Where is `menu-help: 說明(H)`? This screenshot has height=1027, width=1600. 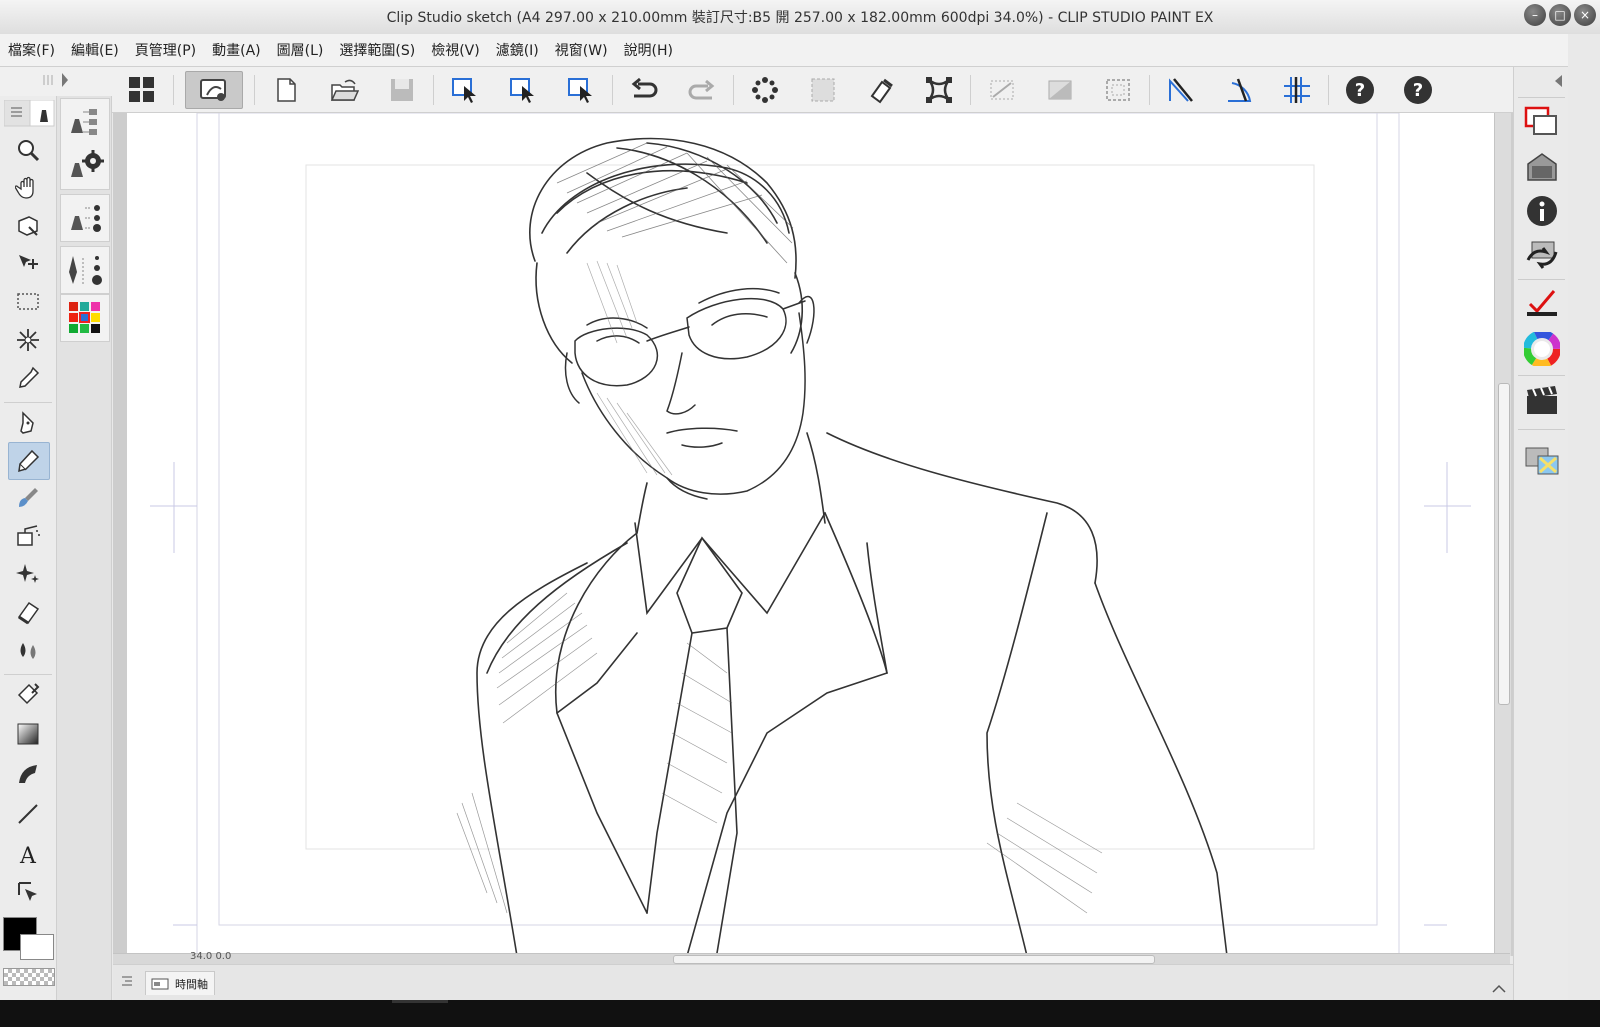 menu-help: 說明(H) is located at coordinates (648, 50).